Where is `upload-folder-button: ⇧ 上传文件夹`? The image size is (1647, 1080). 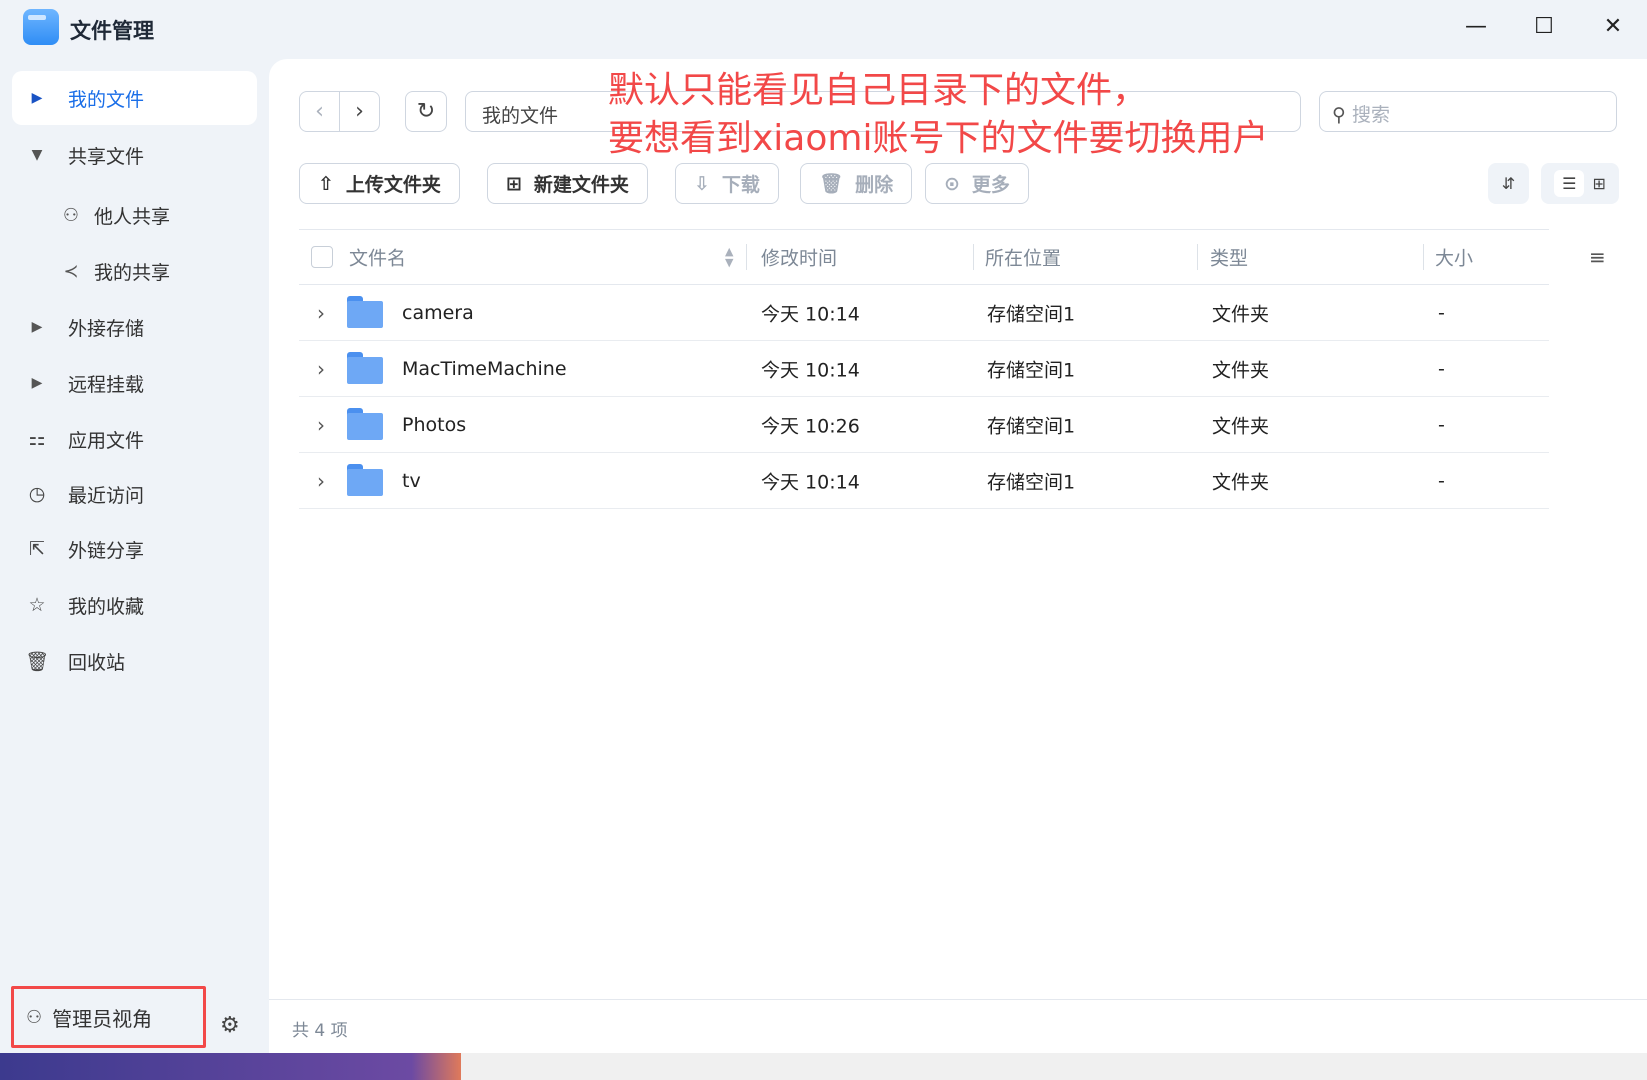 upload-folder-button: ⇧ 上传文件夹 is located at coordinates (379, 183).